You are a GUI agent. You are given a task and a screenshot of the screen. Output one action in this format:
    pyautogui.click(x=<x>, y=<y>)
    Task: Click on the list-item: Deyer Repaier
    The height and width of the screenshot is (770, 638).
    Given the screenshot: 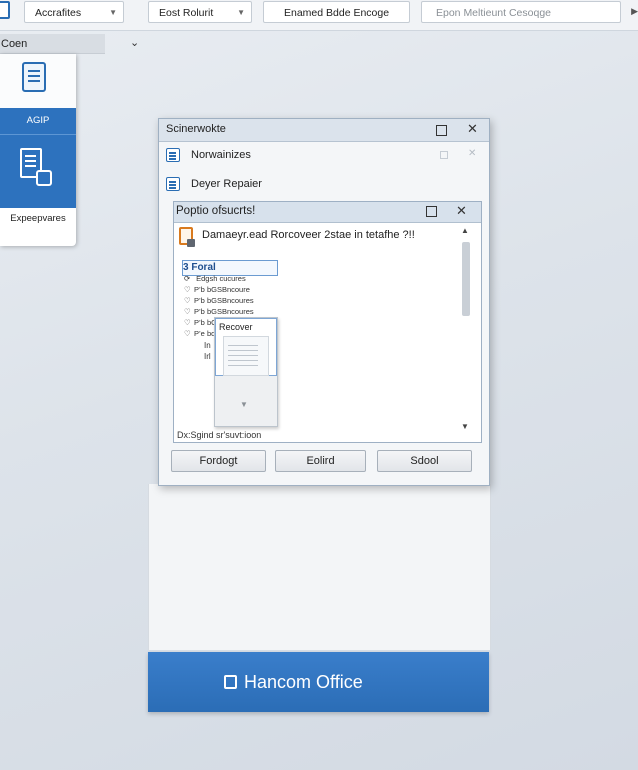 What is the action you would take?
    pyautogui.click(x=324, y=186)
    